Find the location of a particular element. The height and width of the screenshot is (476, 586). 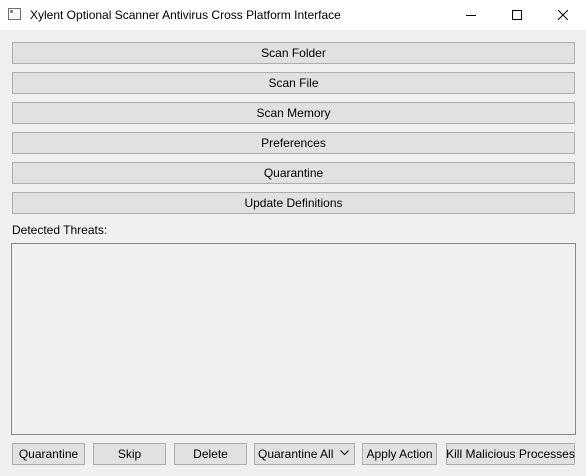

scan-file-button: Scan File is located at coordinates (293, 83).